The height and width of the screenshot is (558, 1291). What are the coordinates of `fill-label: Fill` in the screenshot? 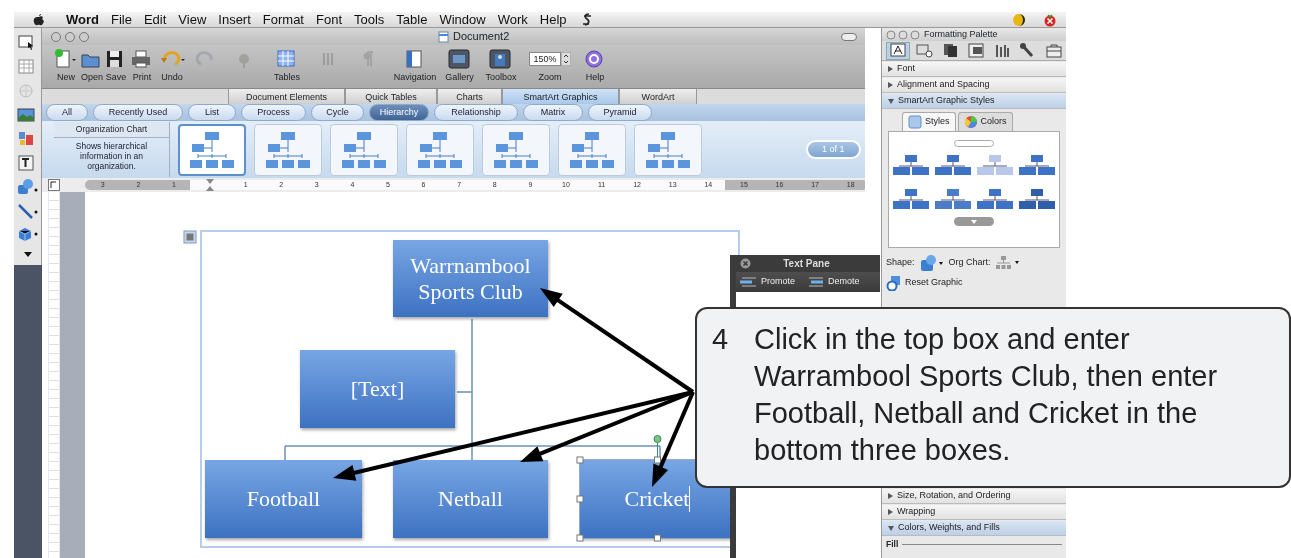 It's located at (892, 544).